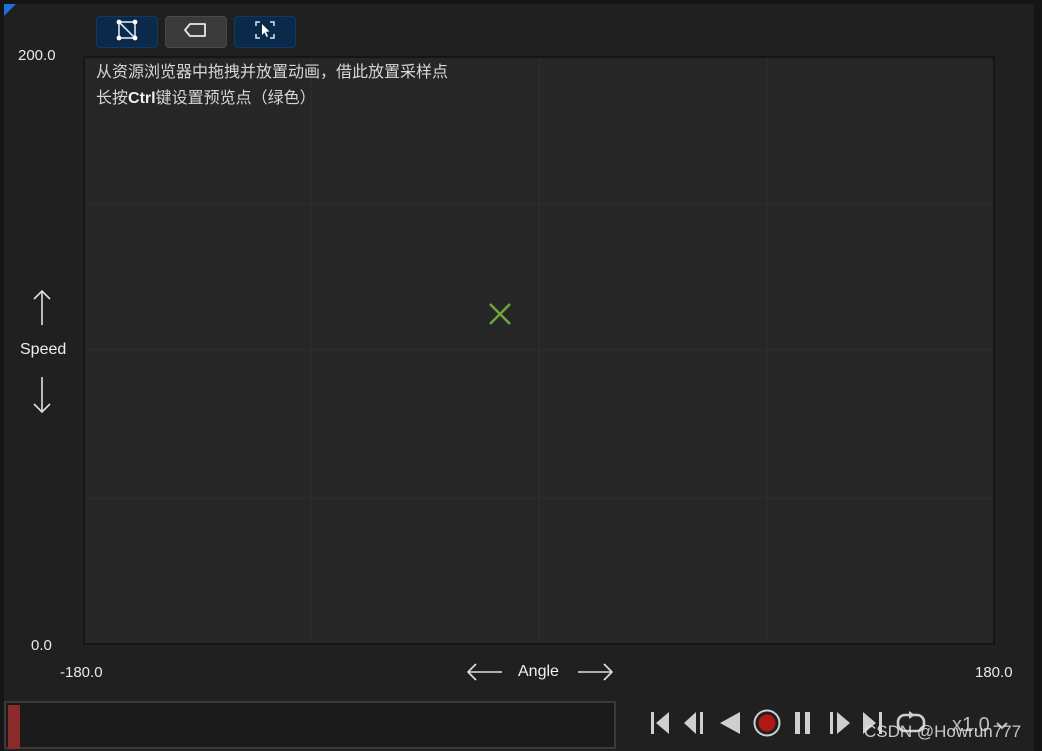 Image resolution: width=1042 pixels, height=751 pixels. I want to click on timeline-progress, so click(14, 727).